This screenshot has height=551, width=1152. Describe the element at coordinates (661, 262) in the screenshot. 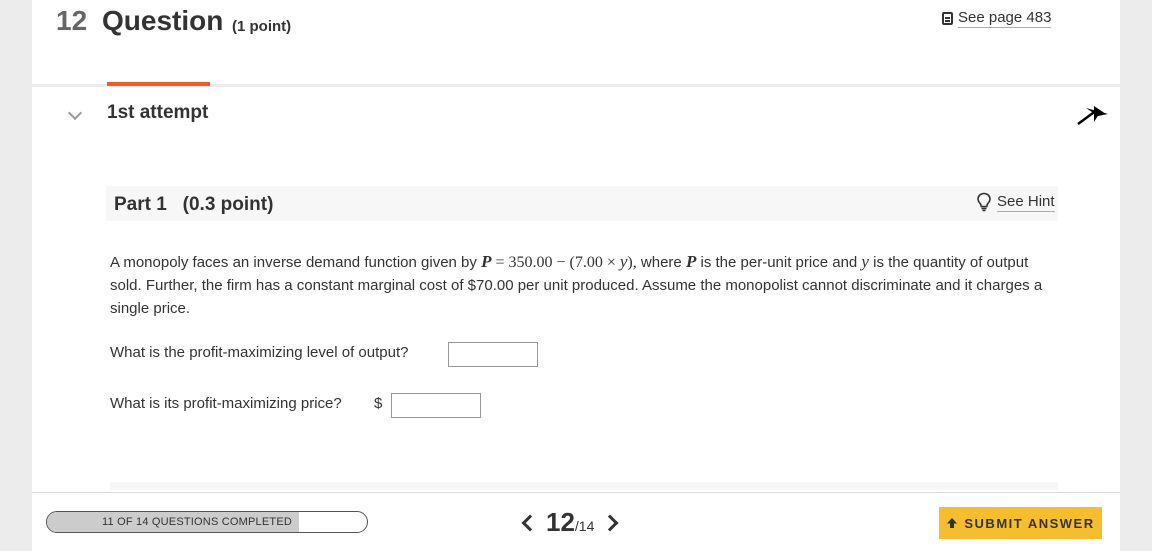

I see `question-text-b: where` at that location.